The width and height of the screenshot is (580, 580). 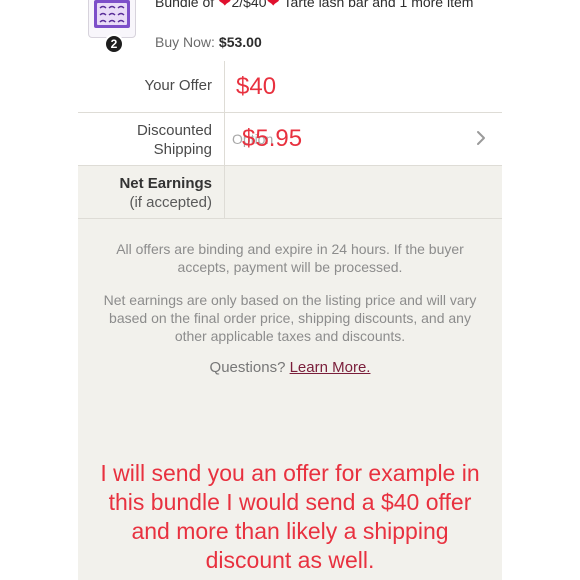 I want to click on chevron-right-icon, so click(x=481, y=138).